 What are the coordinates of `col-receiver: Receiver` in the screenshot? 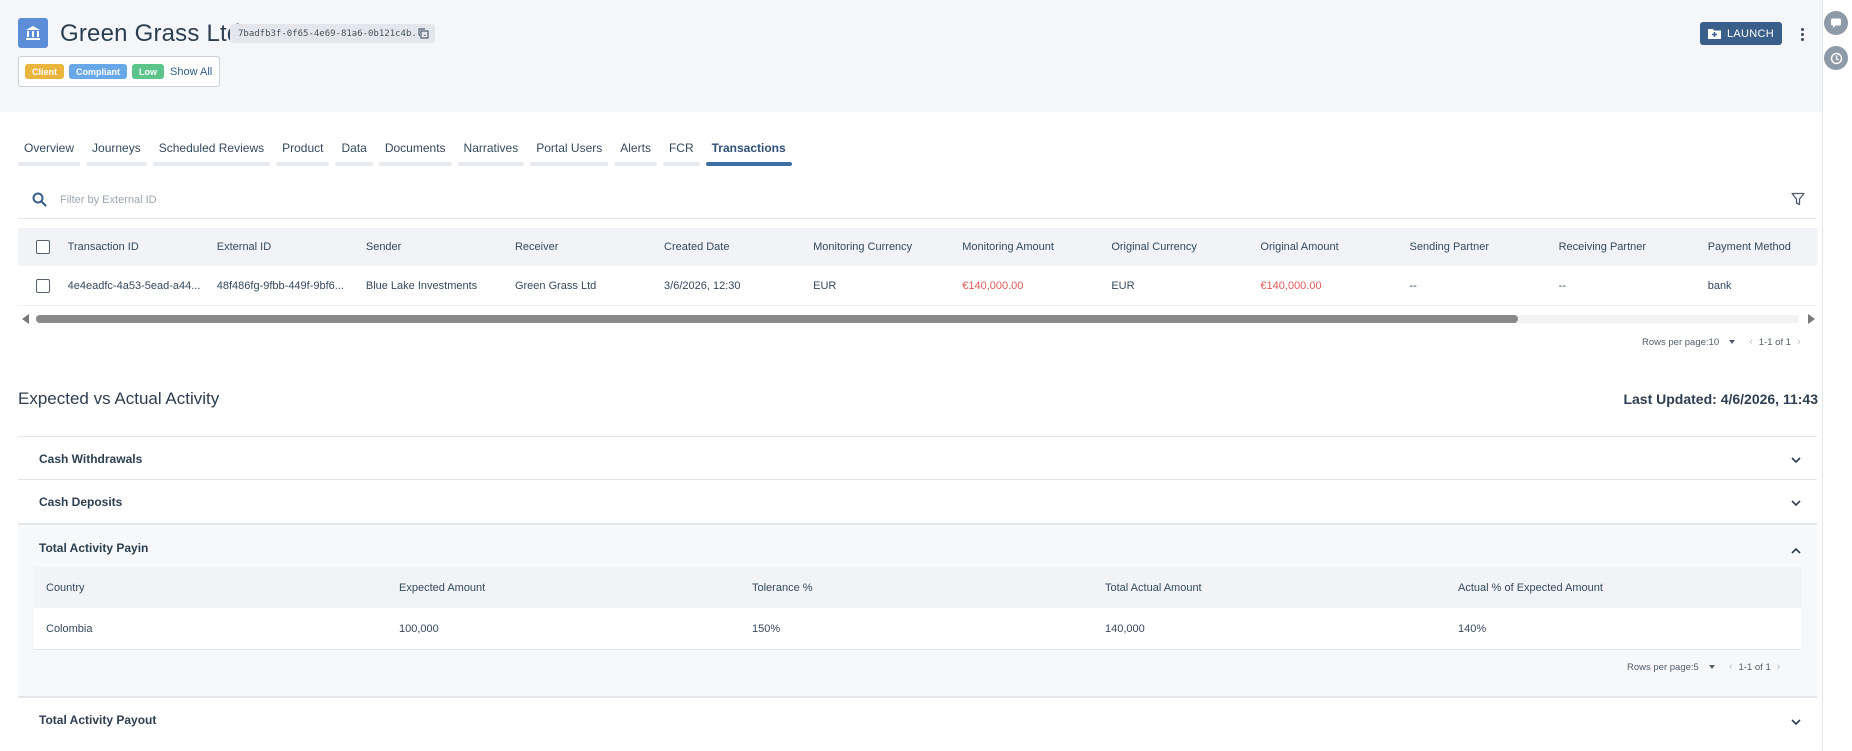 It's located at (589, 247).